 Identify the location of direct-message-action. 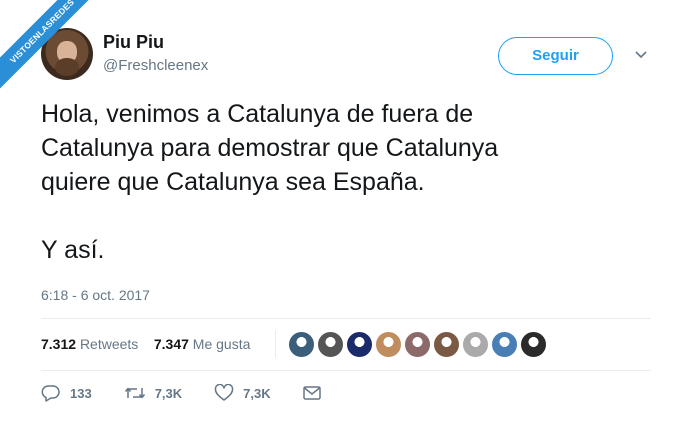
(316, 393).